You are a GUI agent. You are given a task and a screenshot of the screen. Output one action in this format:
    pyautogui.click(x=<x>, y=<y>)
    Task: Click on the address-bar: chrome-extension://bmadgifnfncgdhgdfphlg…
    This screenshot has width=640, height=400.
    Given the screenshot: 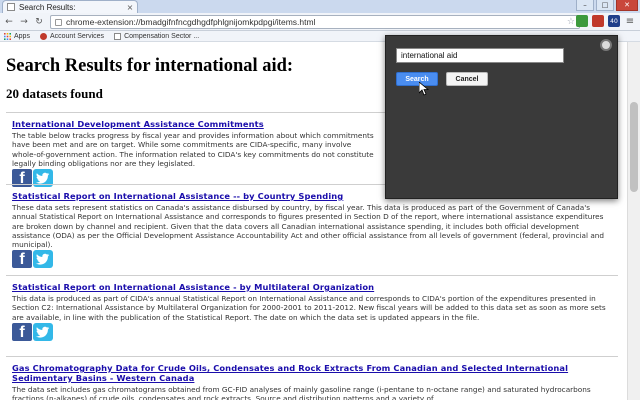 What is the action you would take?
    pyautogui.click(x=315, y=22)
    